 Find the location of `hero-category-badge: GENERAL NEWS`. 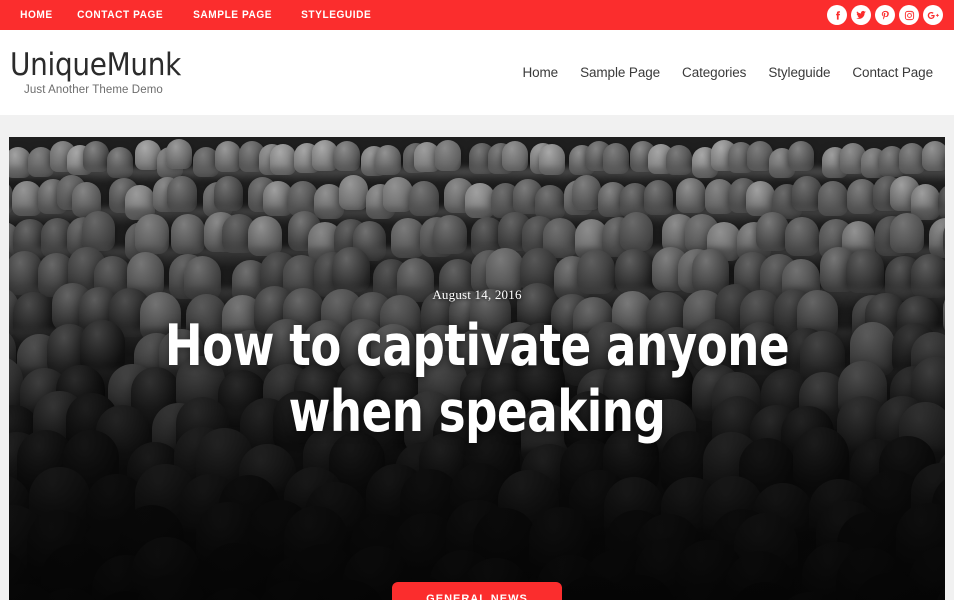

hero-category-badge: GENERAL NEWS is located at coordinates (477, 591).